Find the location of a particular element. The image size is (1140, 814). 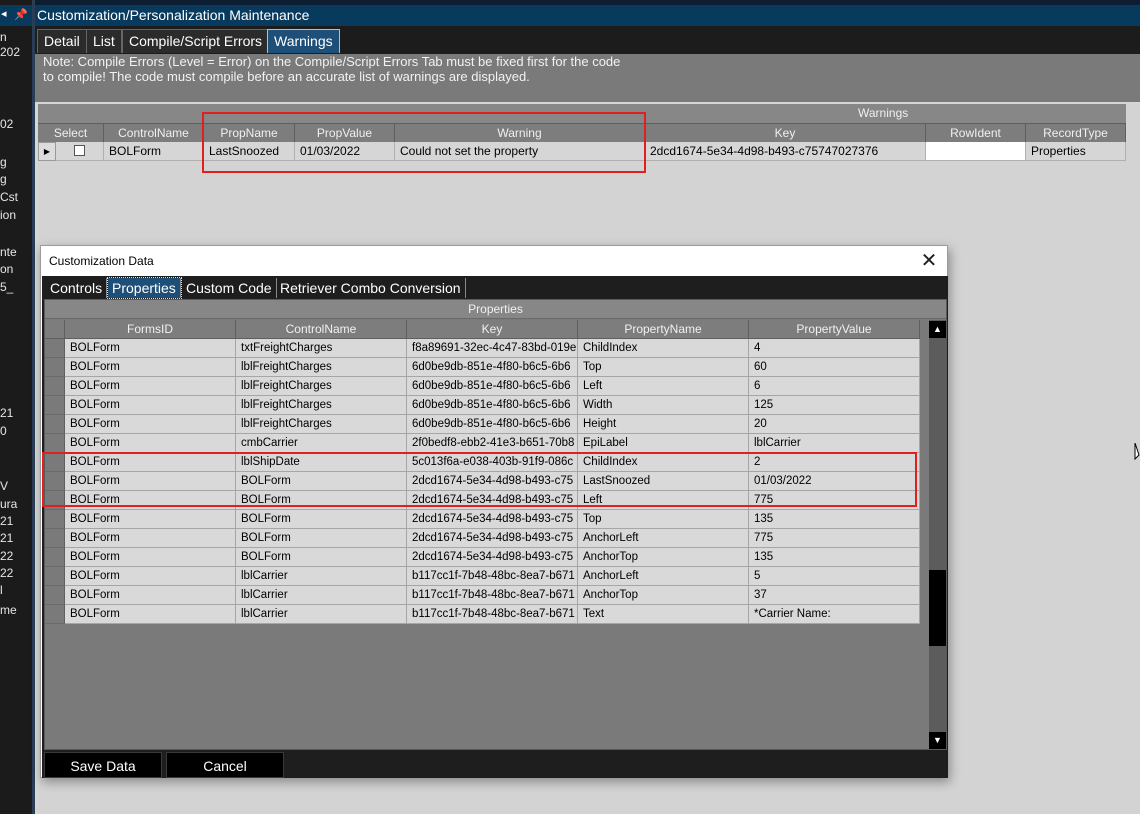

col-propname: PropName is located at coordinates (249, 132).